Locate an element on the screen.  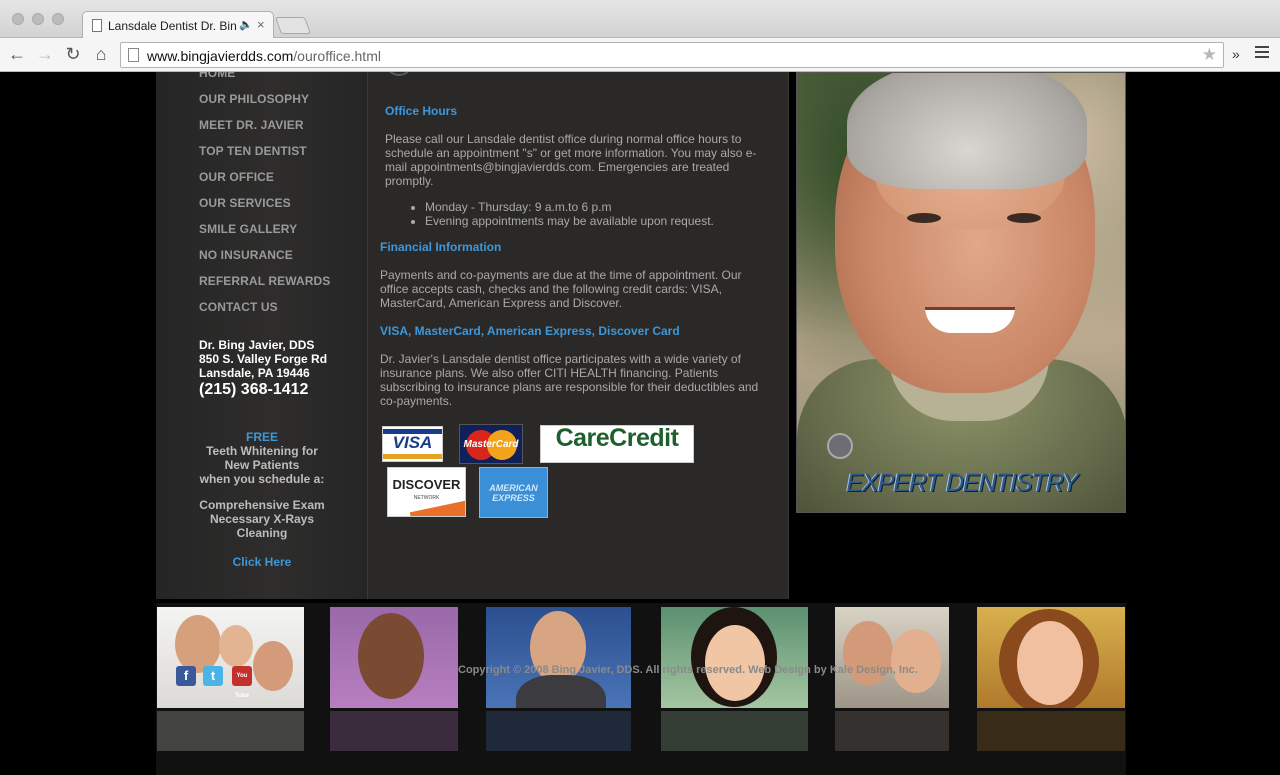
browser-tabbar: Lansdale Dentist Dr. Bin 🔈 × is located at coordinates (640, 19).